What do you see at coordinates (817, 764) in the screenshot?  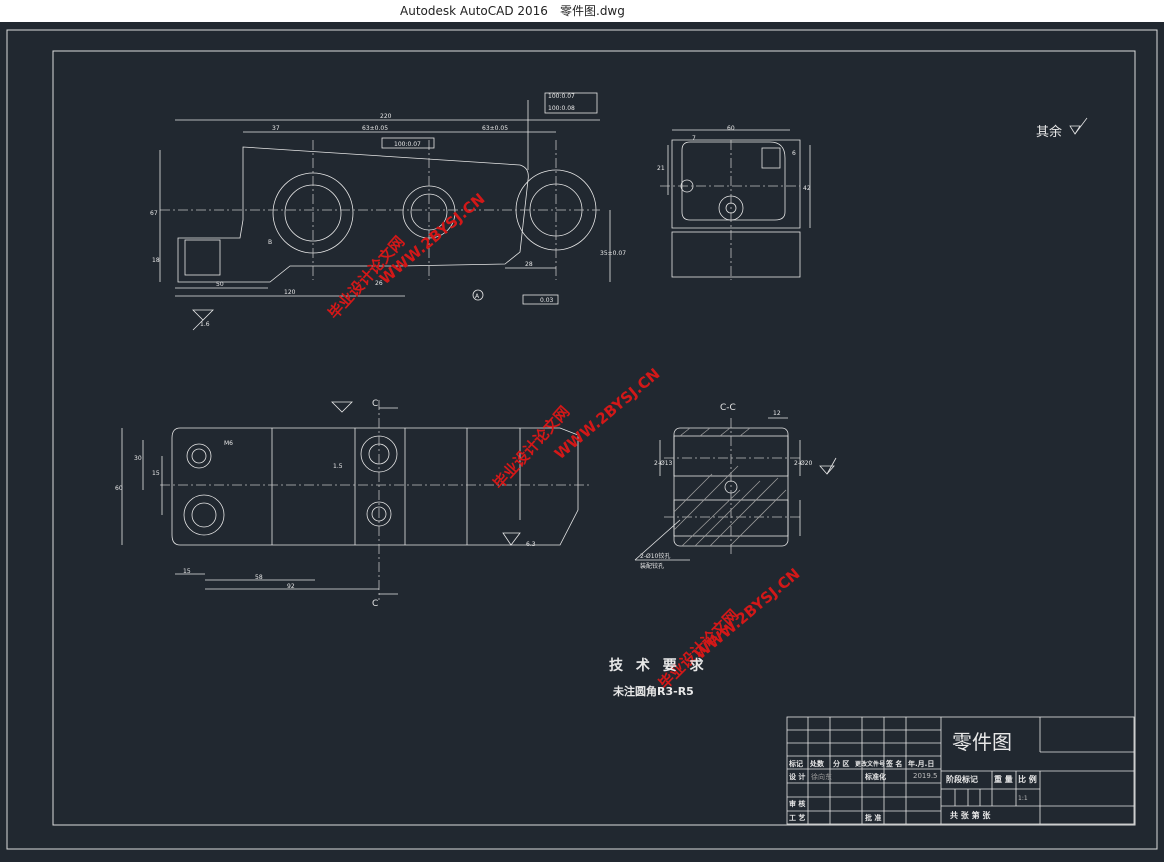 I see `tb-header-1: 处数` at bounding box center [817, 764].